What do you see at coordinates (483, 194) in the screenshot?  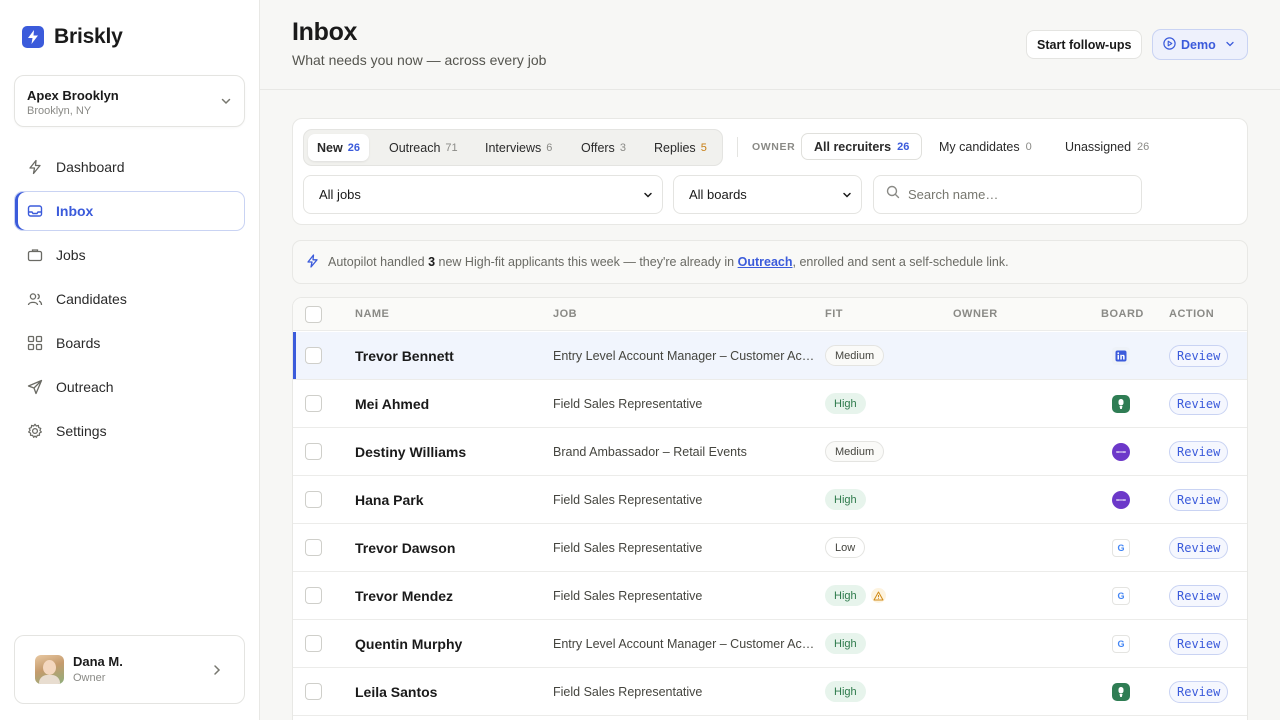 I see `jobs-select: All jobs` at bounding box center [483, 194].